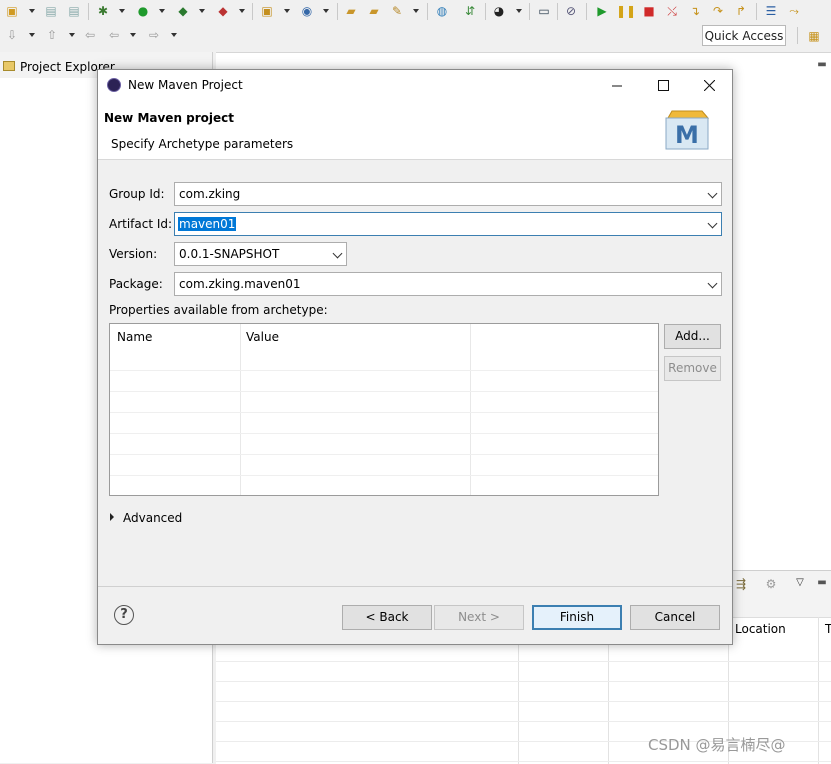  Describe the element at coordinates (141, 224) in the screenshot. I see `artifact-id-label: Artifact Id:` at that location.